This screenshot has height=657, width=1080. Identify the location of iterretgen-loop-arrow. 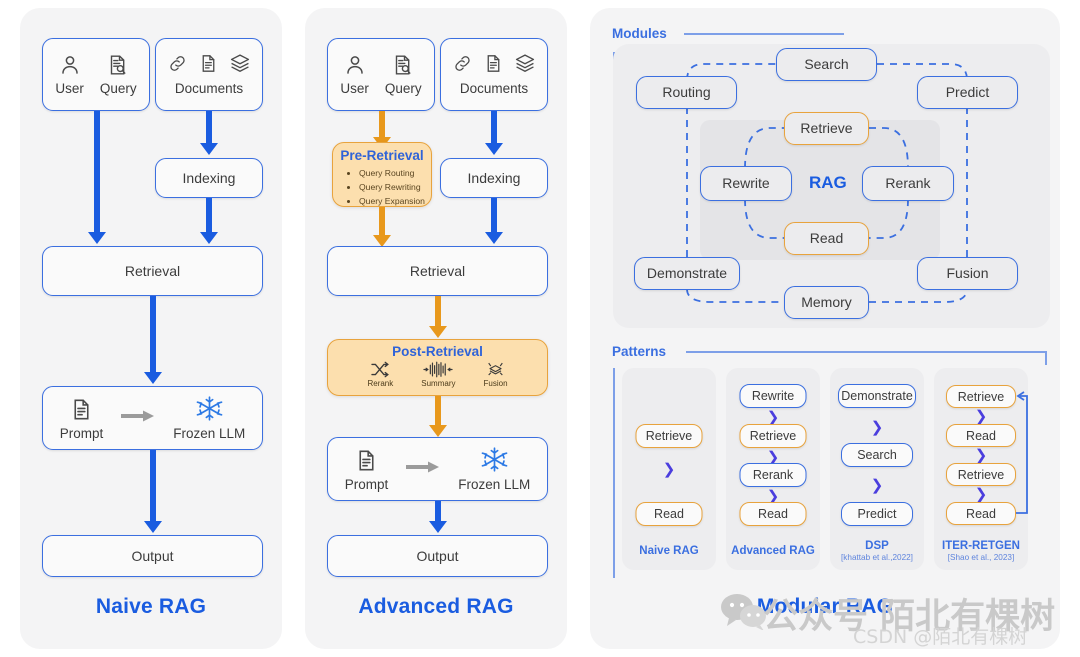
(1022, 452).